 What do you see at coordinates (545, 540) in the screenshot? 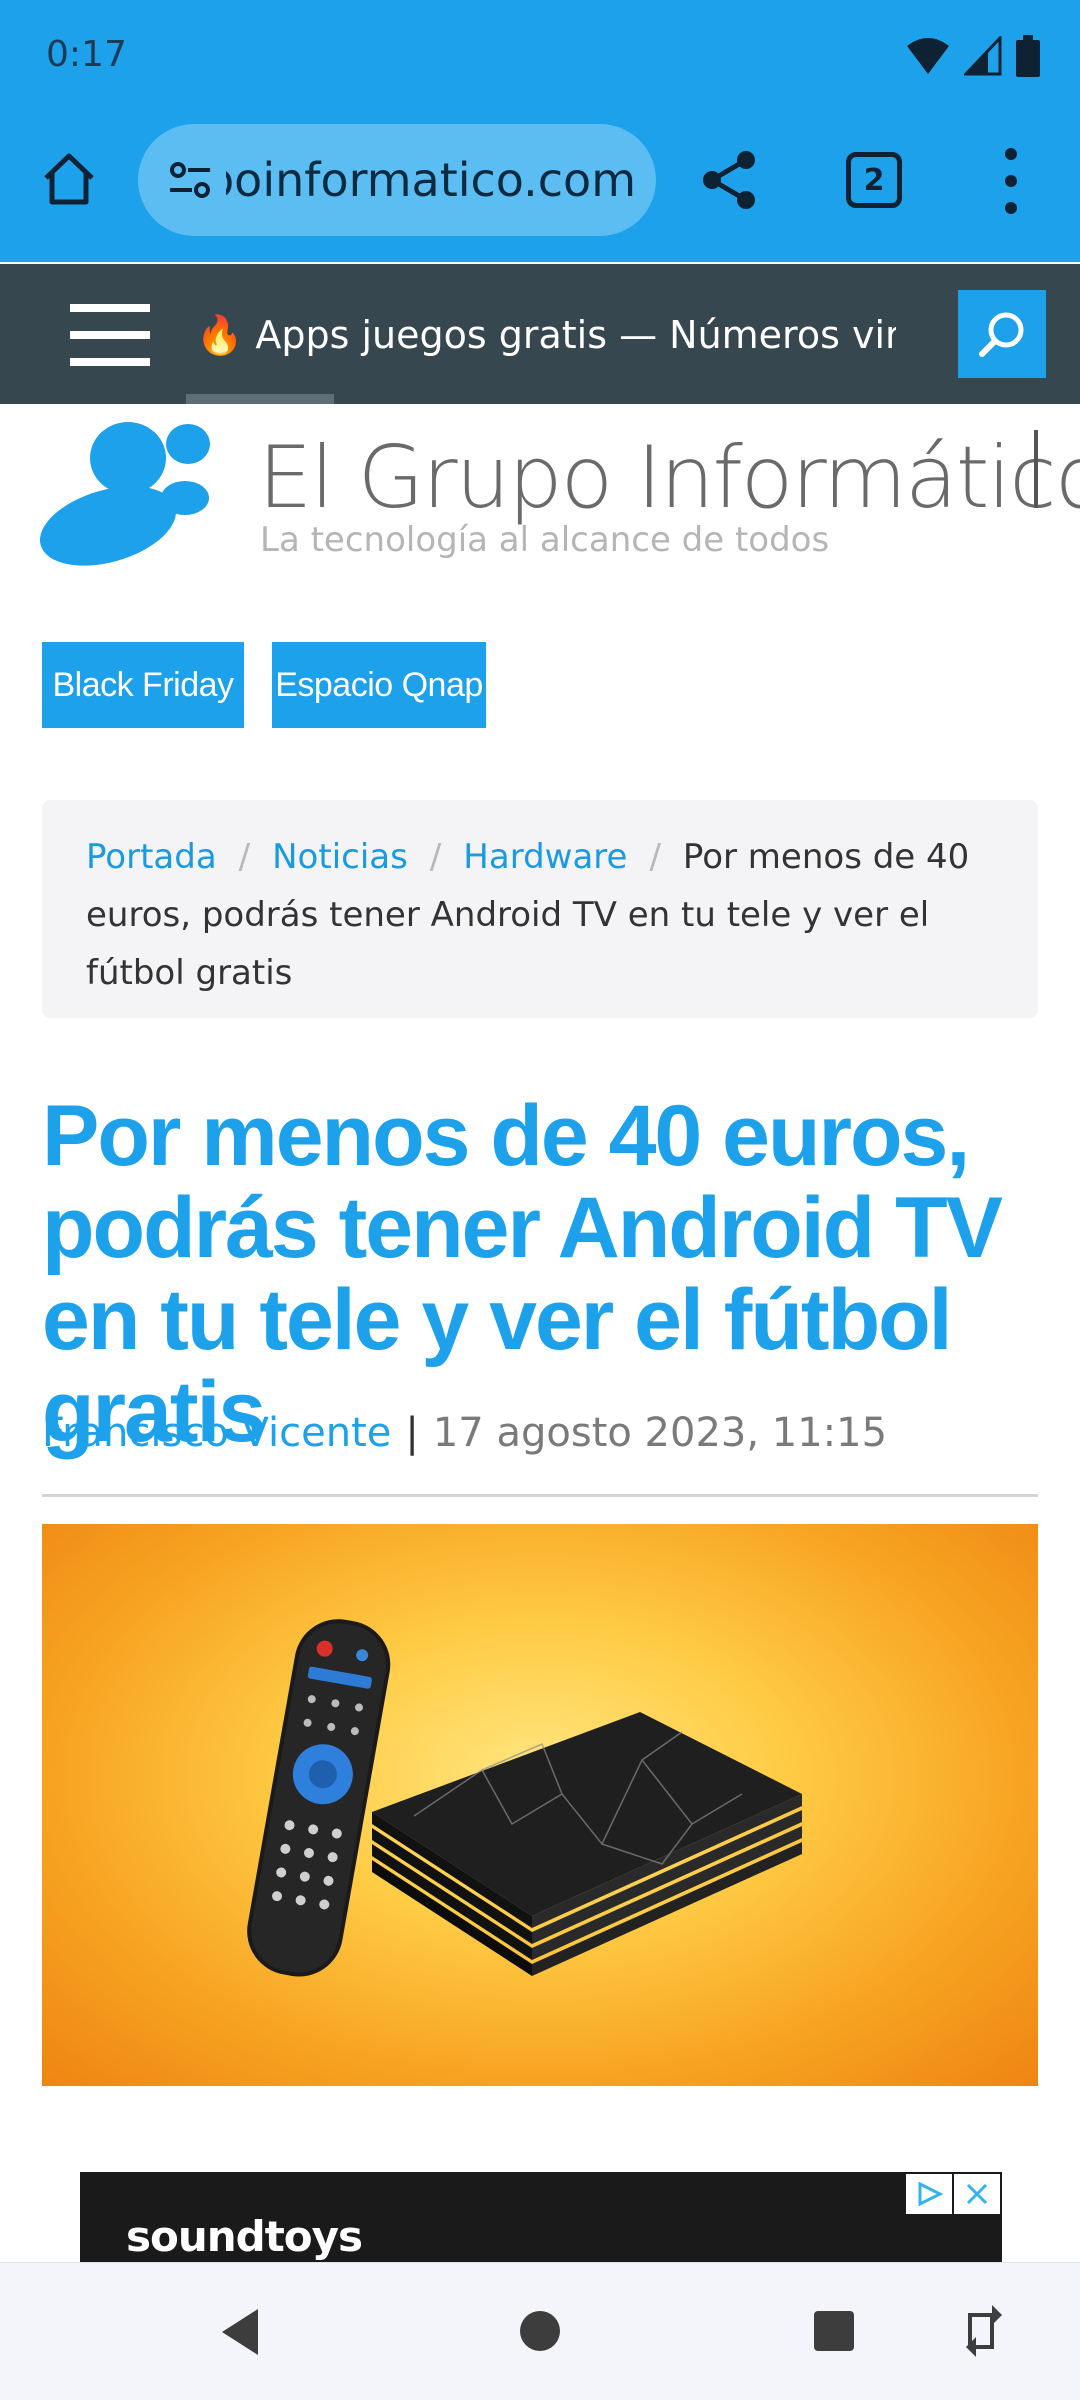
I see `logo-tagline: La tecnología al alcance de todos` at bounding box center [545, 540].